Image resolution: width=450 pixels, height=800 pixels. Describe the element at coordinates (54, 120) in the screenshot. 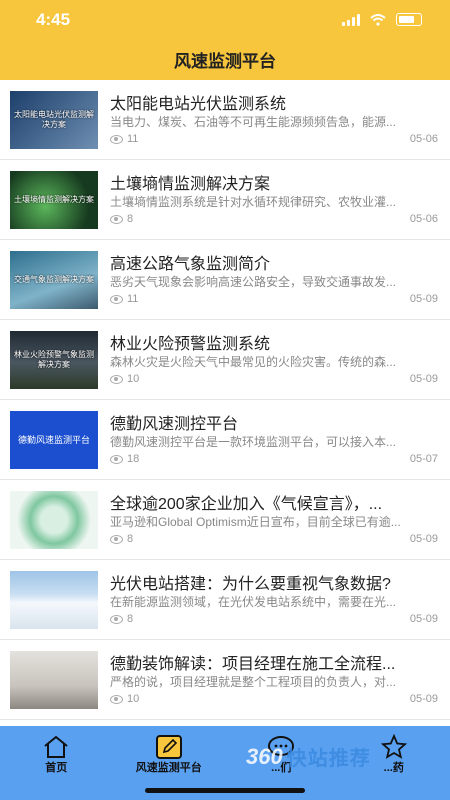

I see `article-thumbnail: 太阳能电站光伏监测解决方案` at that location.